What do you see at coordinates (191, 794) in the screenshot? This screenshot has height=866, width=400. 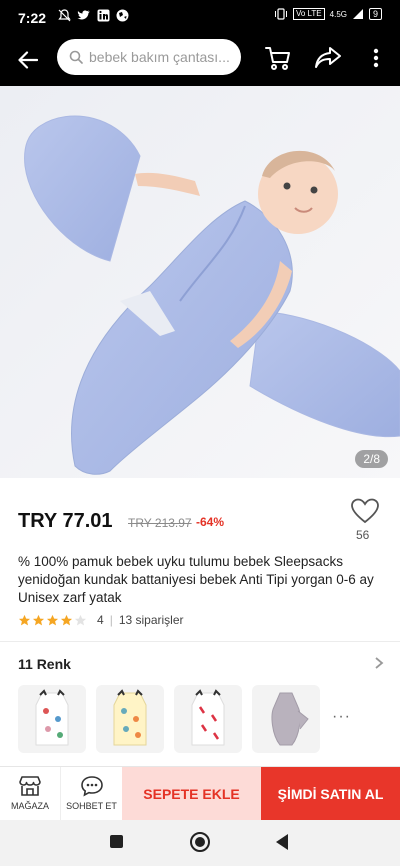 I see `add-to-cart-button: SEPETE EKLE` at bounding box center [191, 794].